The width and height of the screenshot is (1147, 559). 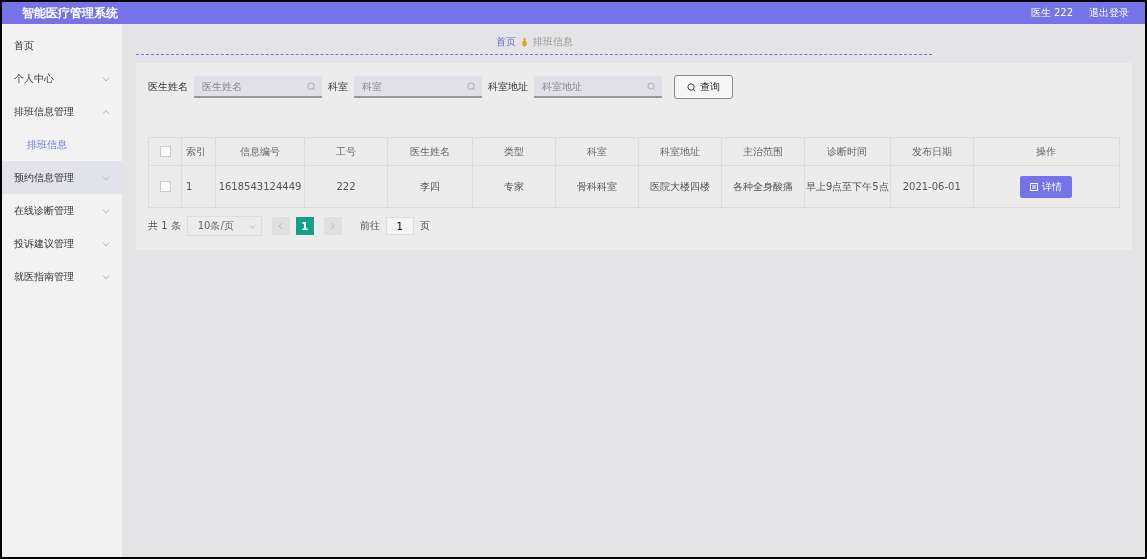 I want to click on sidebar-item: 首页, so click(x=62, y=45).